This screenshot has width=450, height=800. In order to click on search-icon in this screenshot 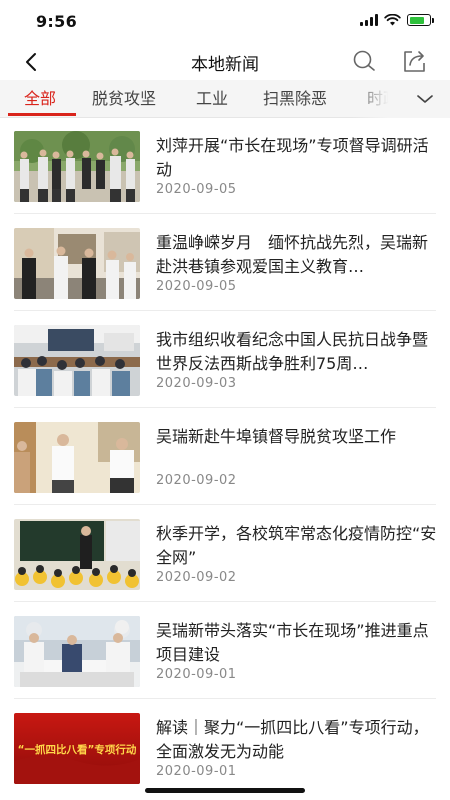, I will do `click(364, 60)`.